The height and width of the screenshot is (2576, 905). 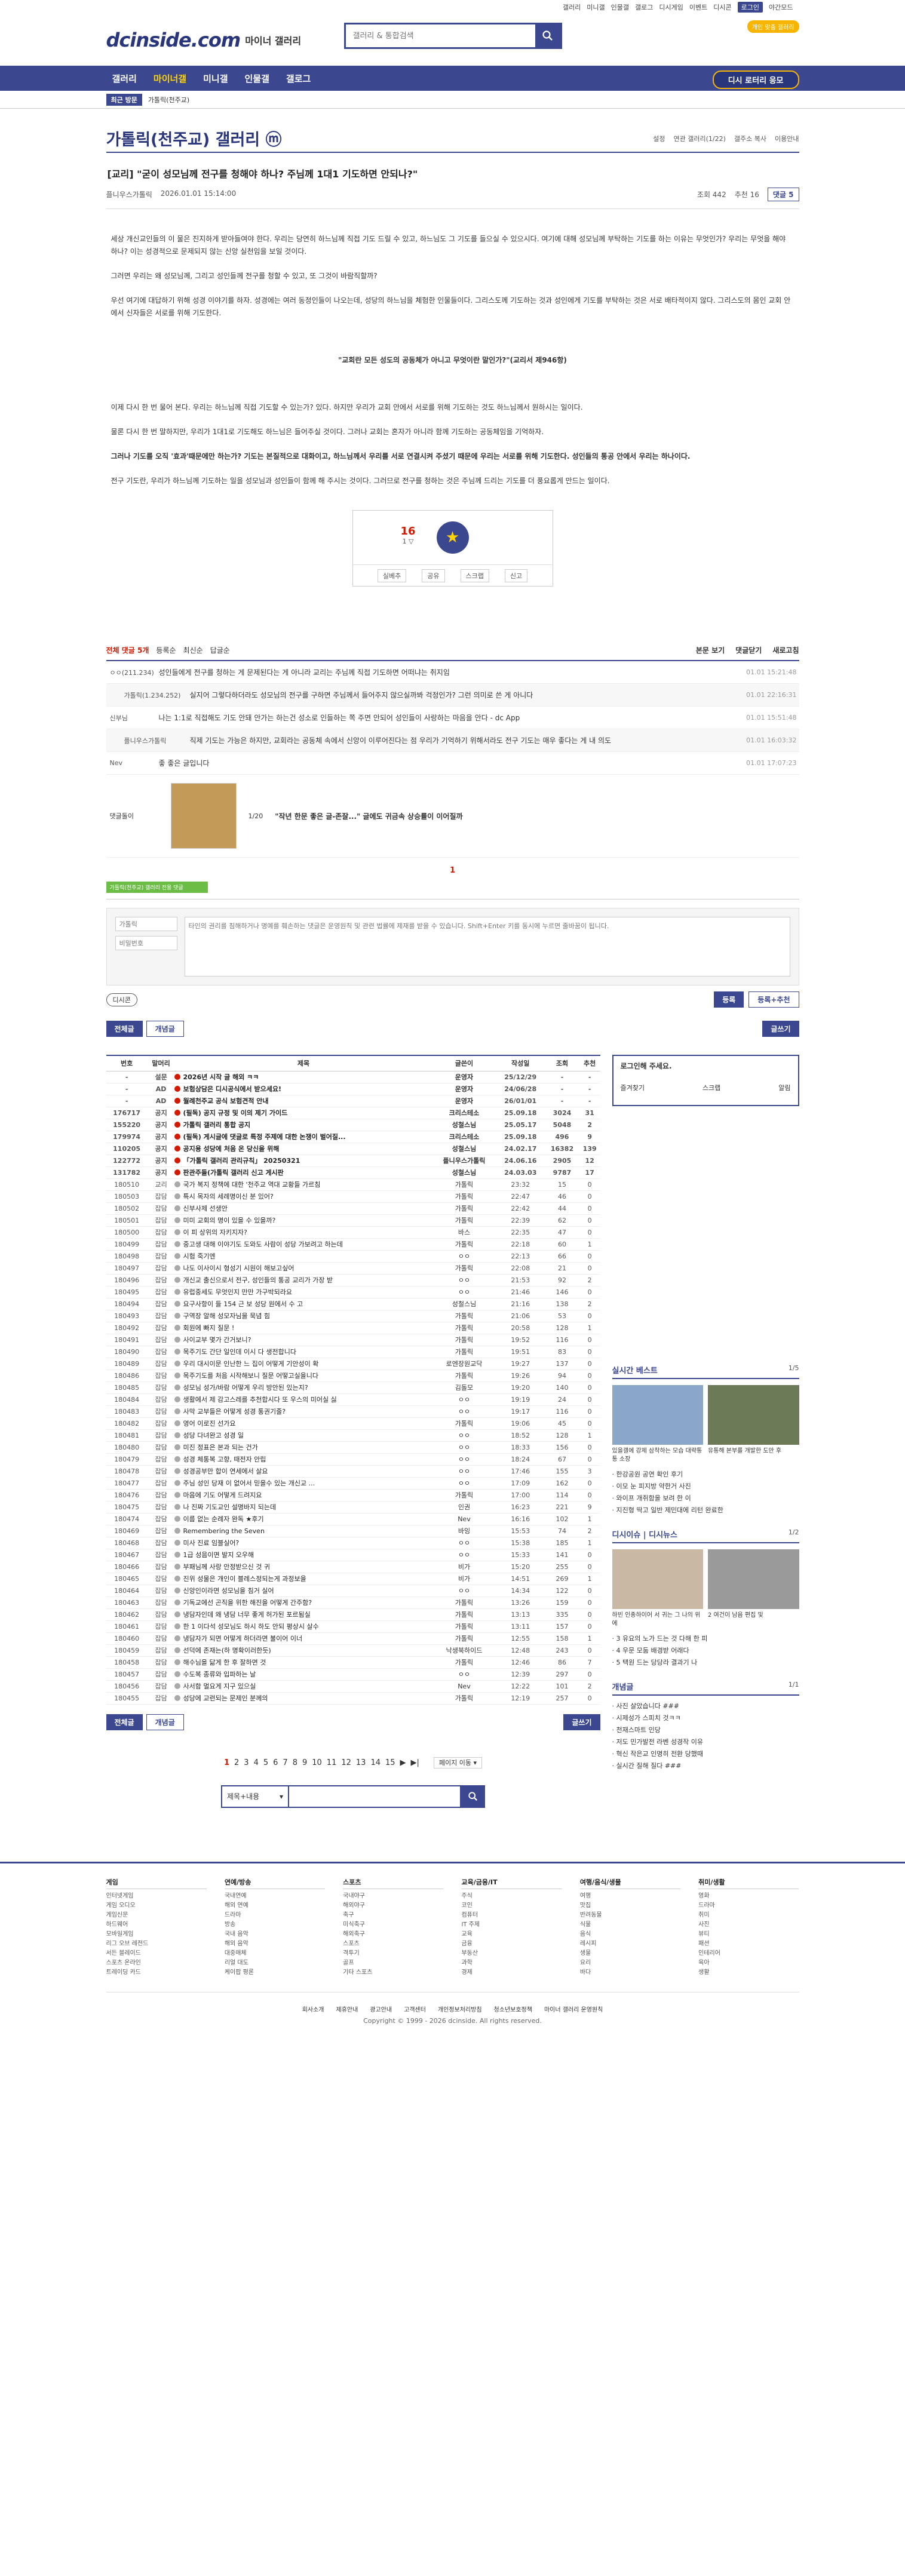 I want to click on footer-link: 리그 오브 레전드, so click(x=157, y=1944).